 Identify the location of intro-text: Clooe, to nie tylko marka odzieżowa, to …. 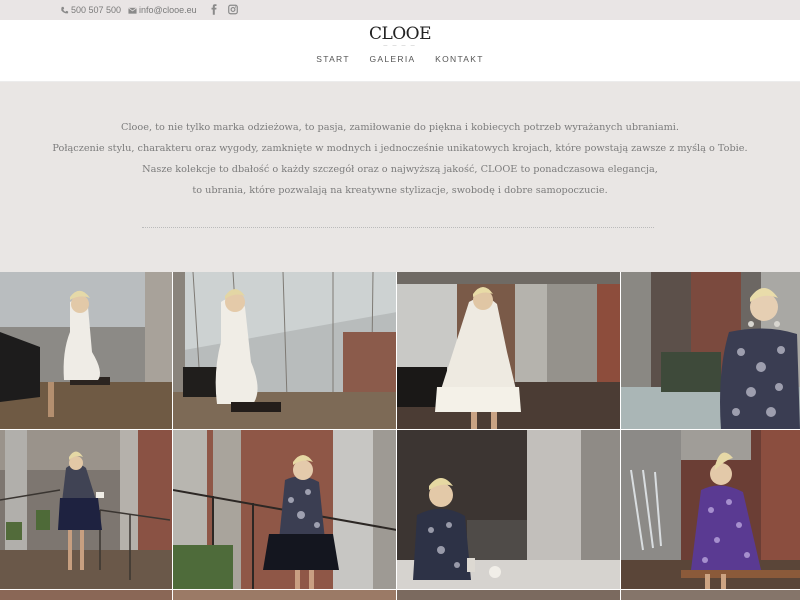
(400, 159).